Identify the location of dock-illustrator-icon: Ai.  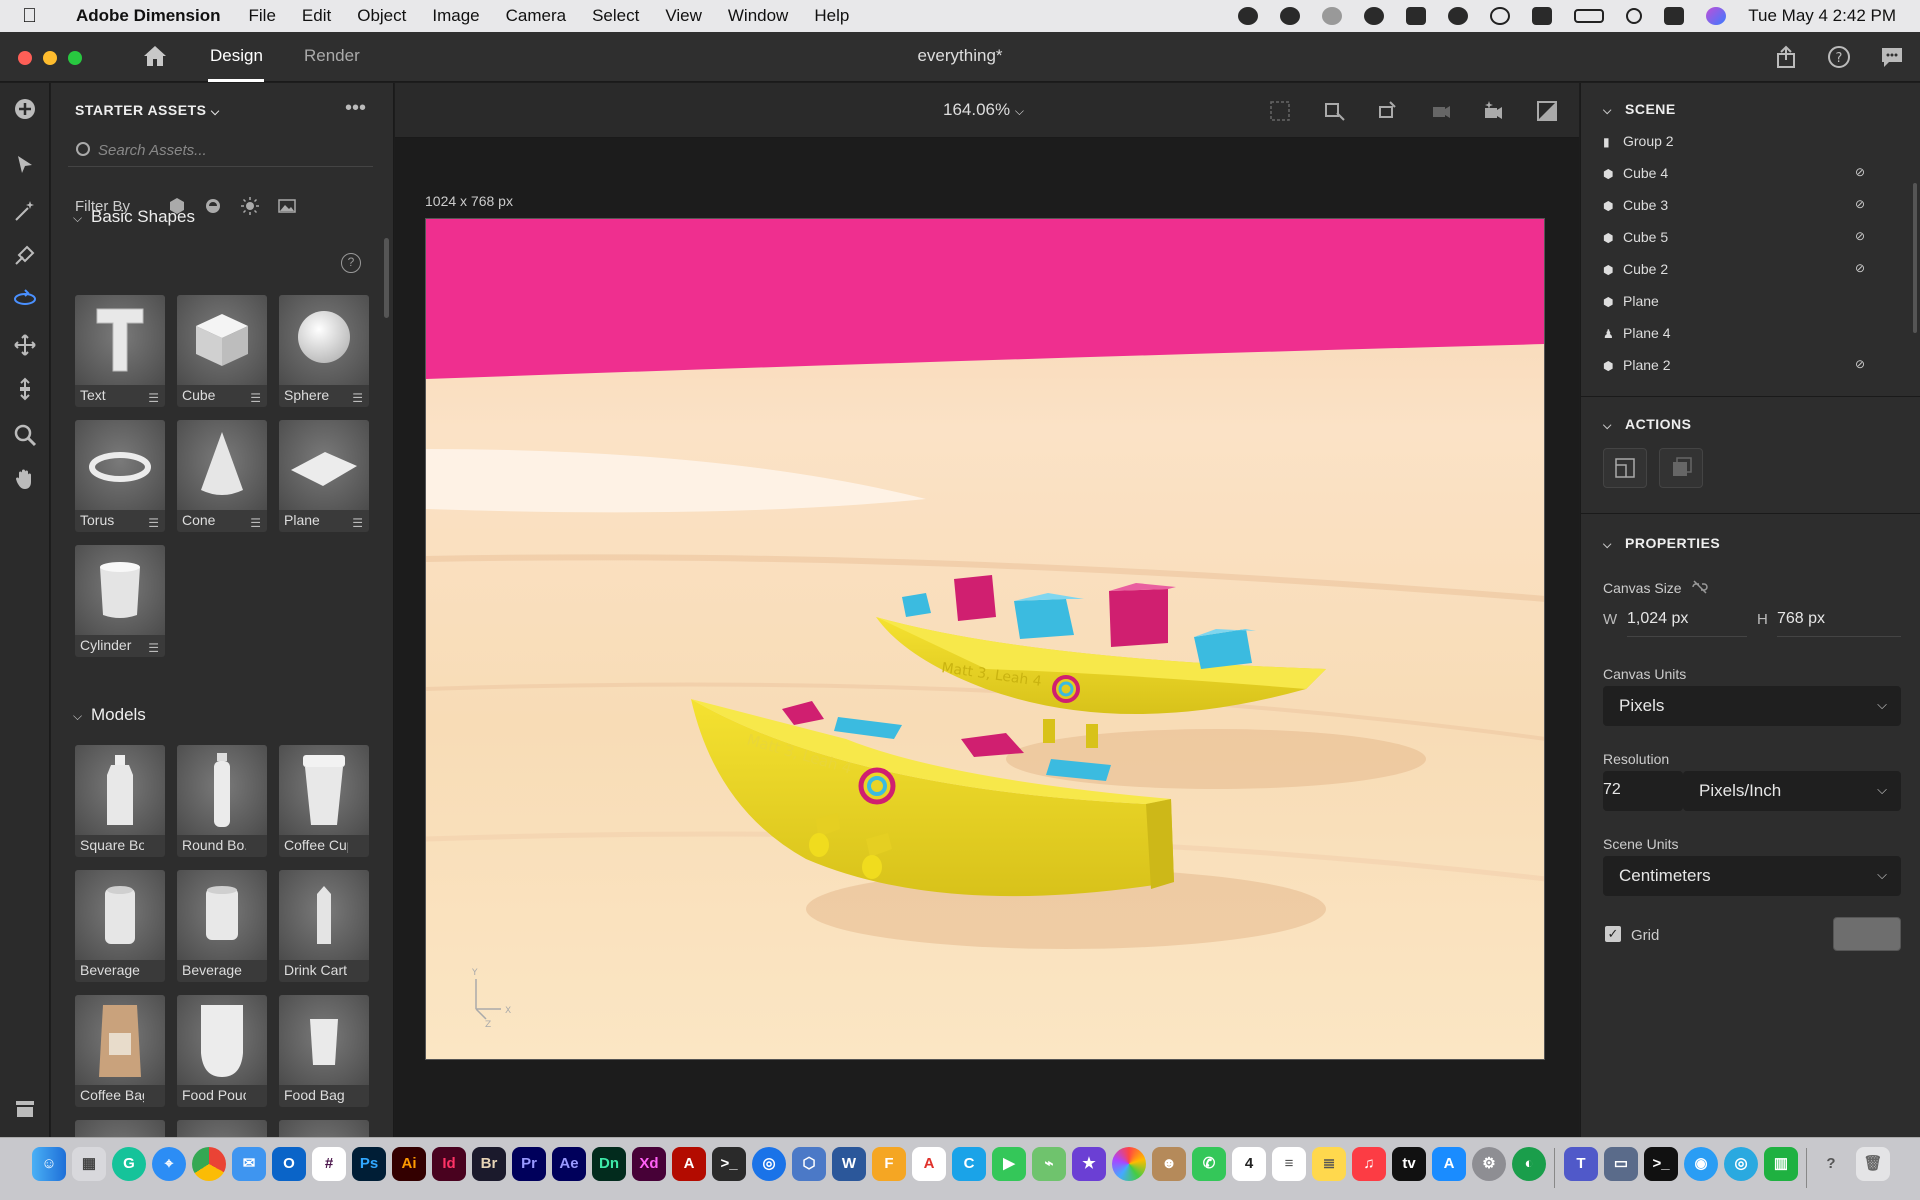
(409, 1164).